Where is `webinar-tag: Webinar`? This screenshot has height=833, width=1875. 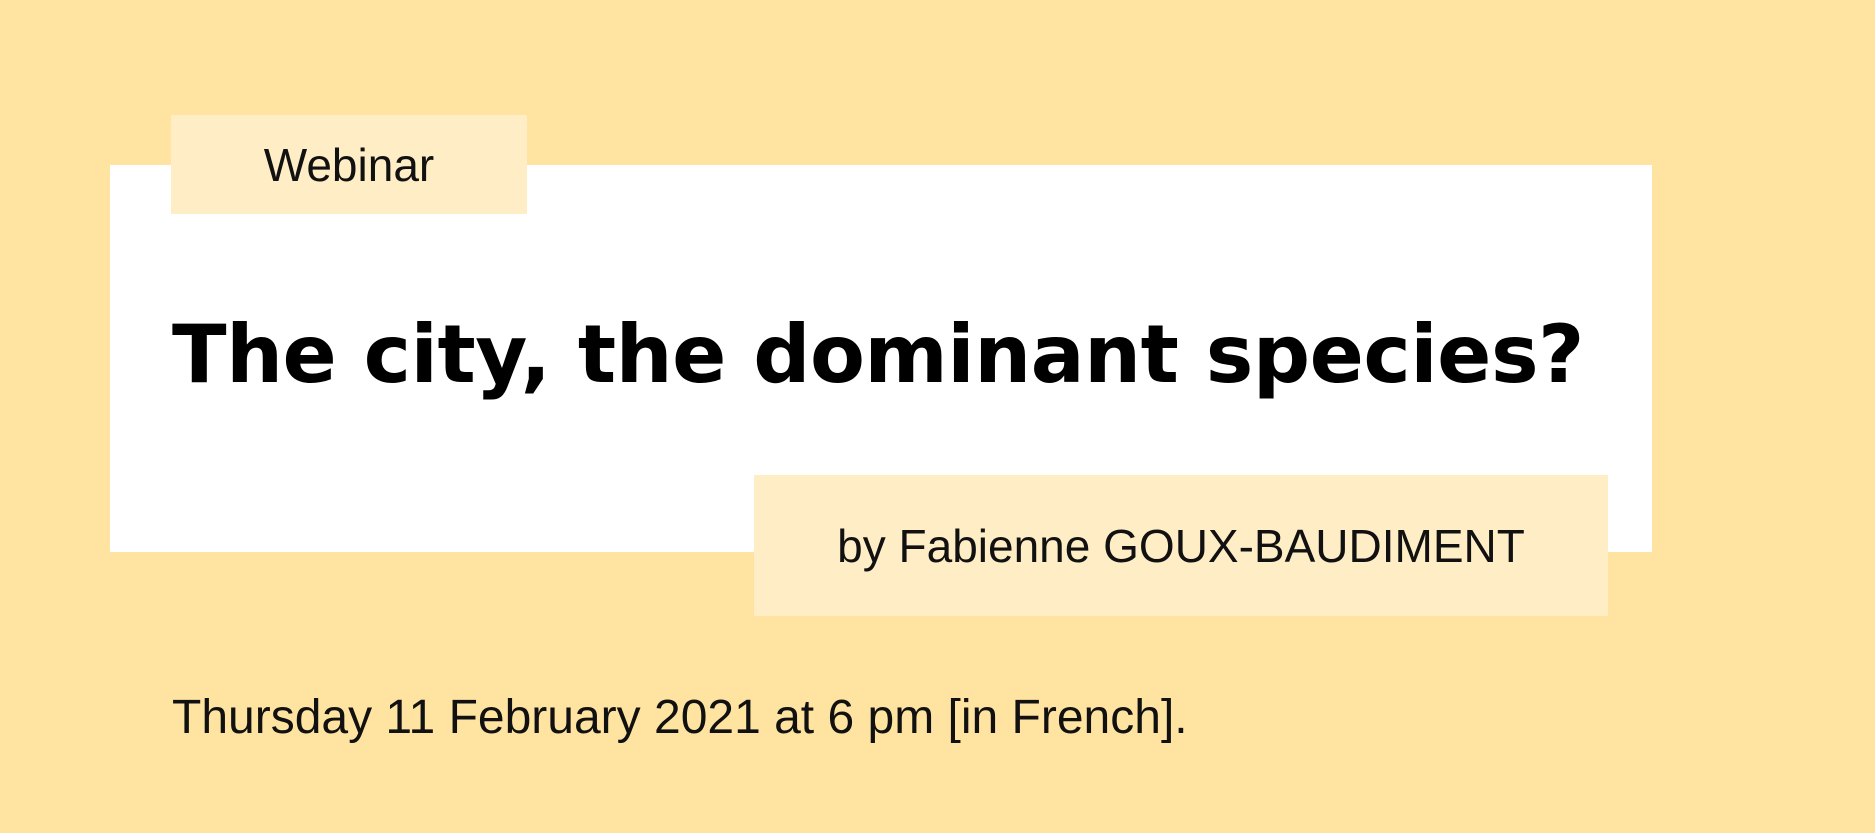
webinar-tag: Webinar is located at coordinates (349, 164).